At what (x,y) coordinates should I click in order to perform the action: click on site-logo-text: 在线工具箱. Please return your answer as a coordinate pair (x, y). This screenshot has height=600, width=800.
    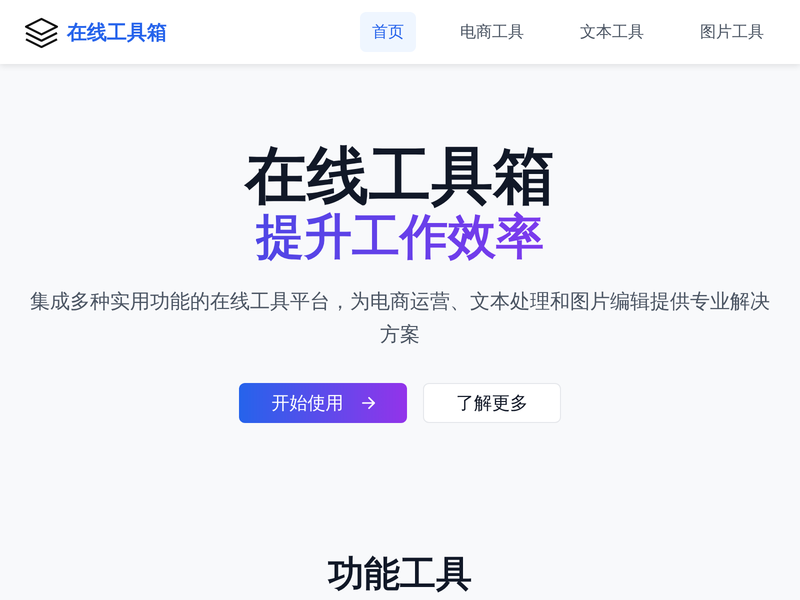
    Looking at the image, I should click on (117, 32).